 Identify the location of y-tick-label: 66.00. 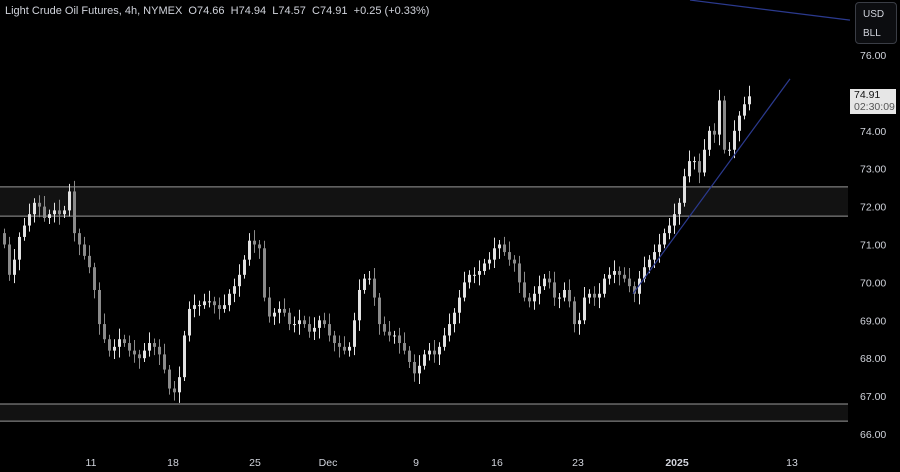
(873, 435).